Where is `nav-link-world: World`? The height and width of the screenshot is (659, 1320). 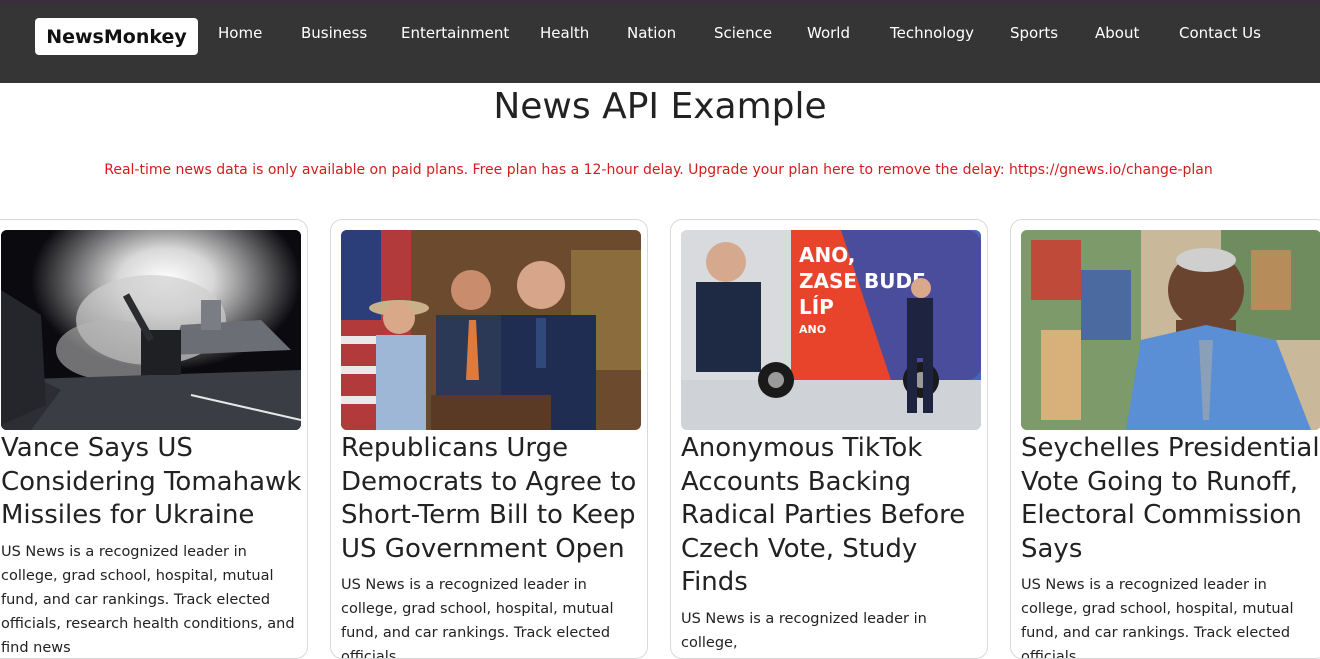 nav-link-world: World is located at coordinates (828, 33).